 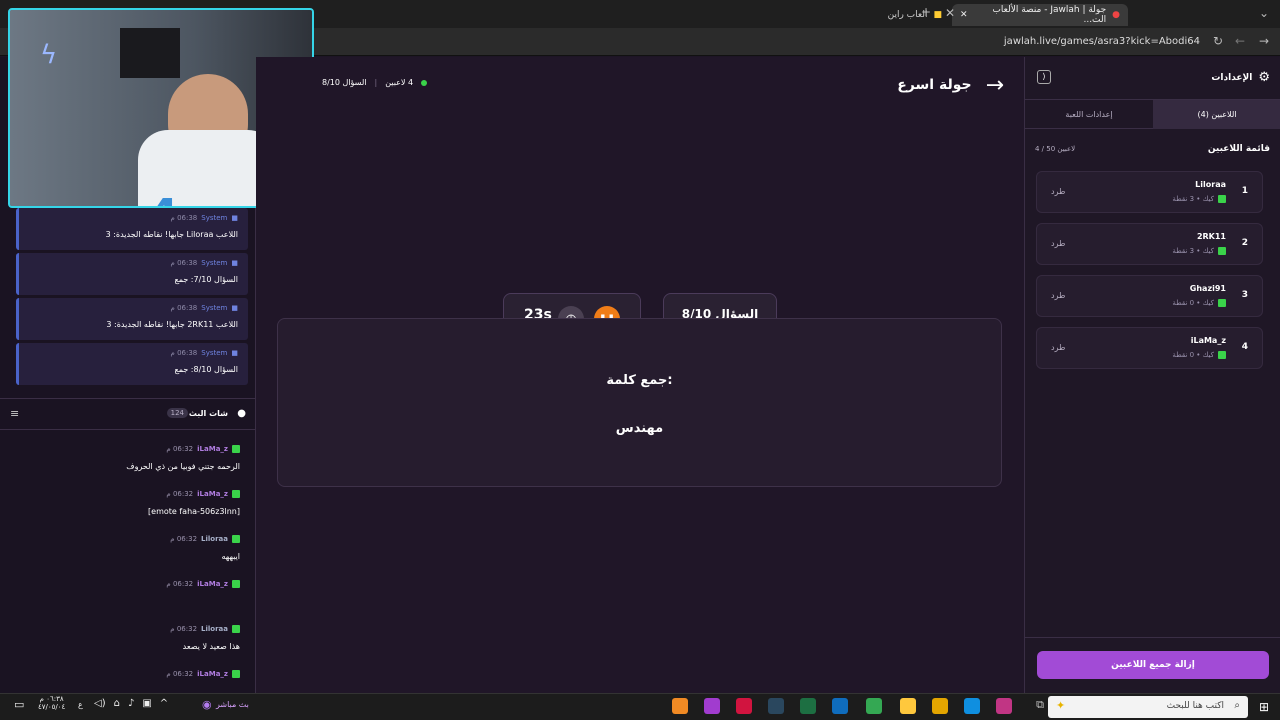 I want to click on sparkle-icon: ✦, so click(x=1061, y=705).